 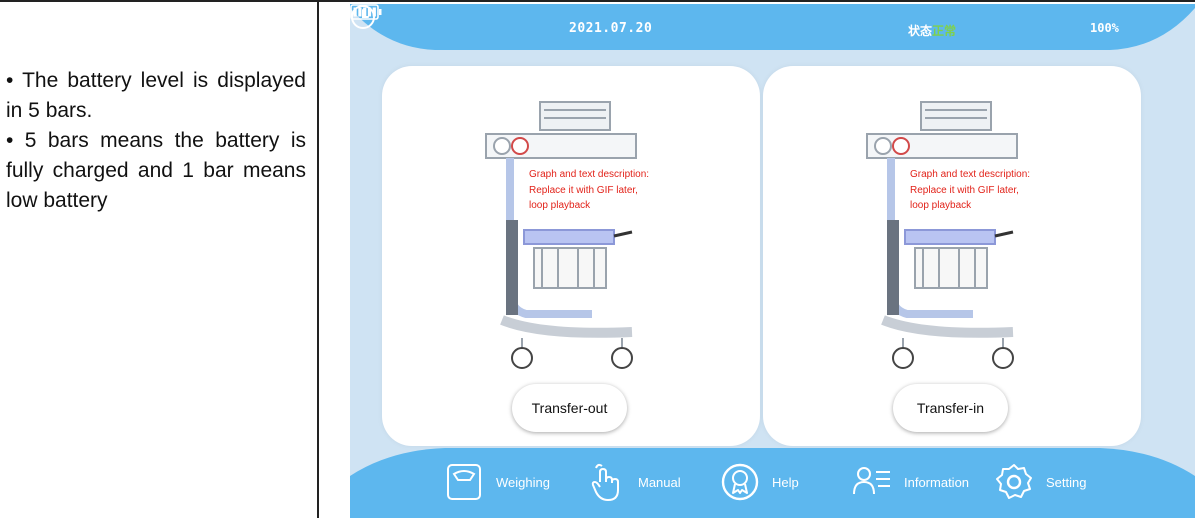 I want to click on help-badge-icon, so click(x=740, y=482).